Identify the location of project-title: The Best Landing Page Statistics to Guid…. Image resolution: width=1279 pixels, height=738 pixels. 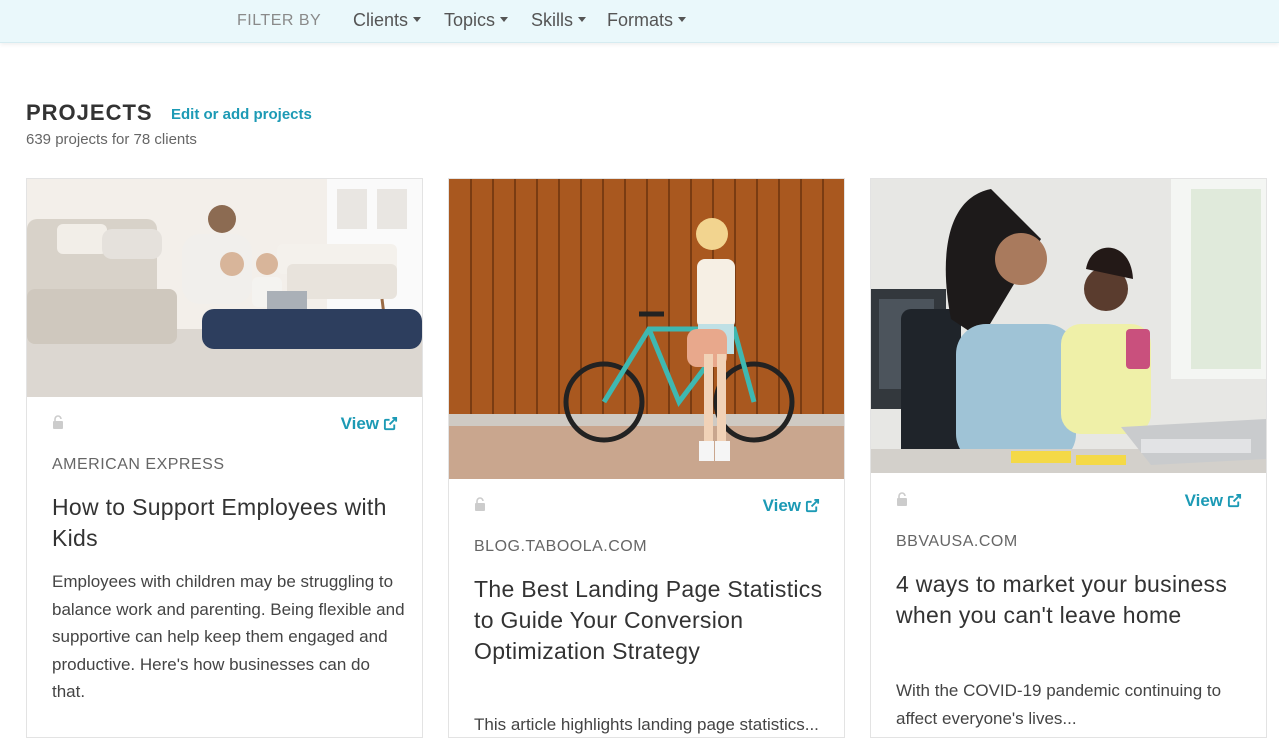
(649, 620).